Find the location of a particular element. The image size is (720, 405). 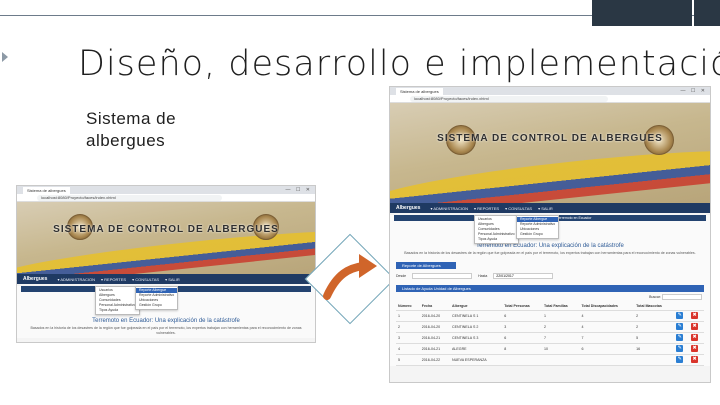

table-cell: 5 is located at coordinates (654, 338).